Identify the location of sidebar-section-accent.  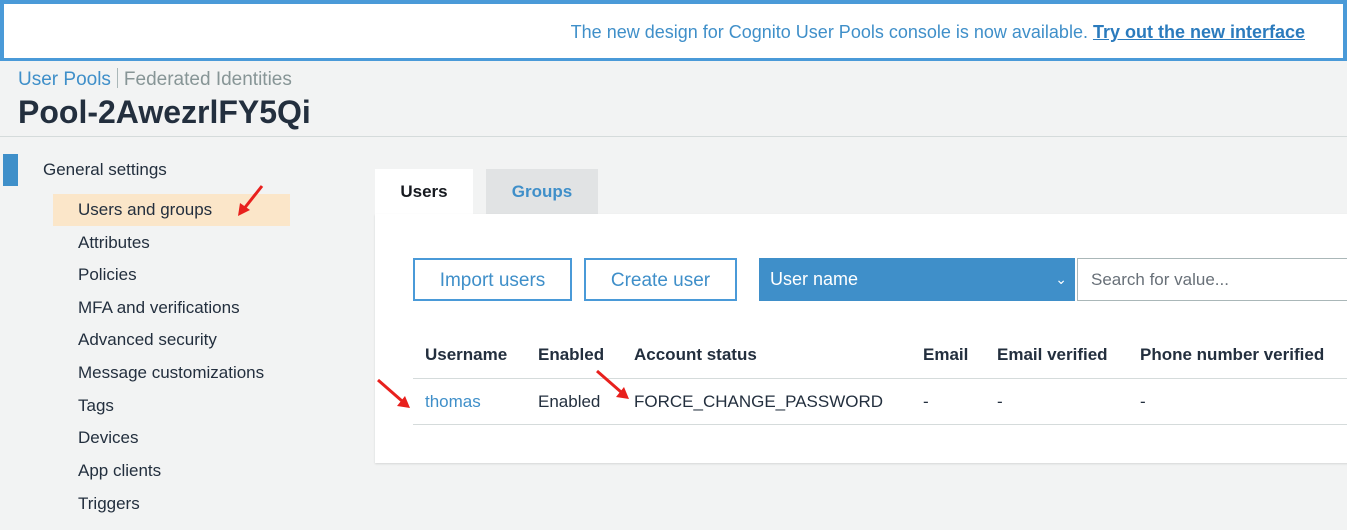
(10, 170).